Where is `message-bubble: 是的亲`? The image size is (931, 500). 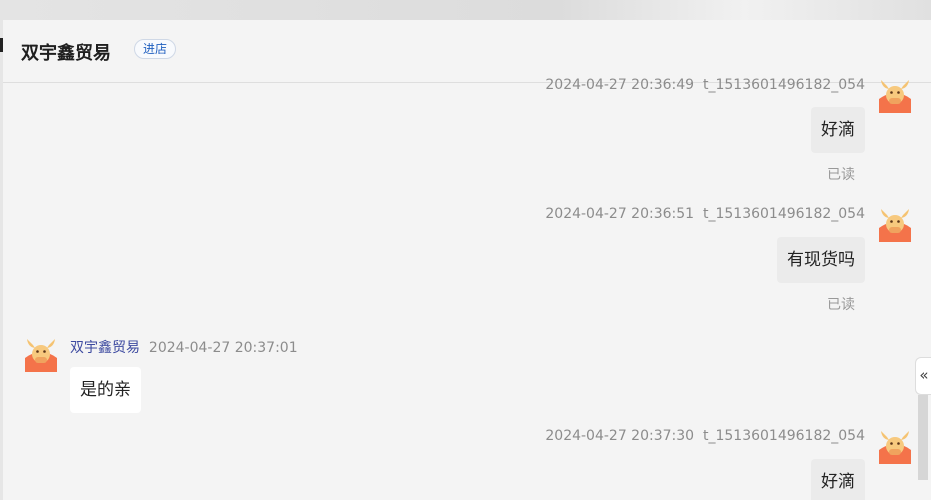 message-bubble: 是的亲 is located at coordinates (105, 390).